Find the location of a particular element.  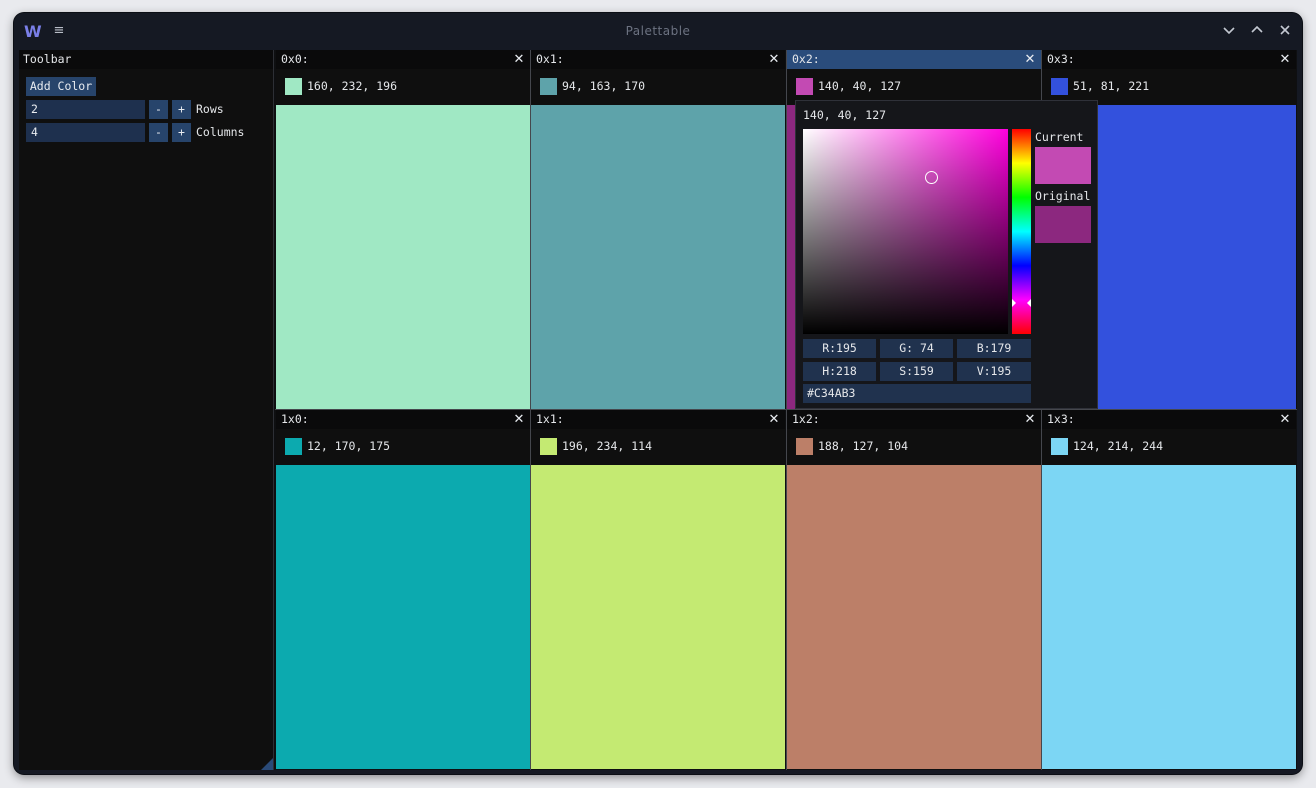

rgb-value: 140, 40, 127 is located at coordinates (860, 86).